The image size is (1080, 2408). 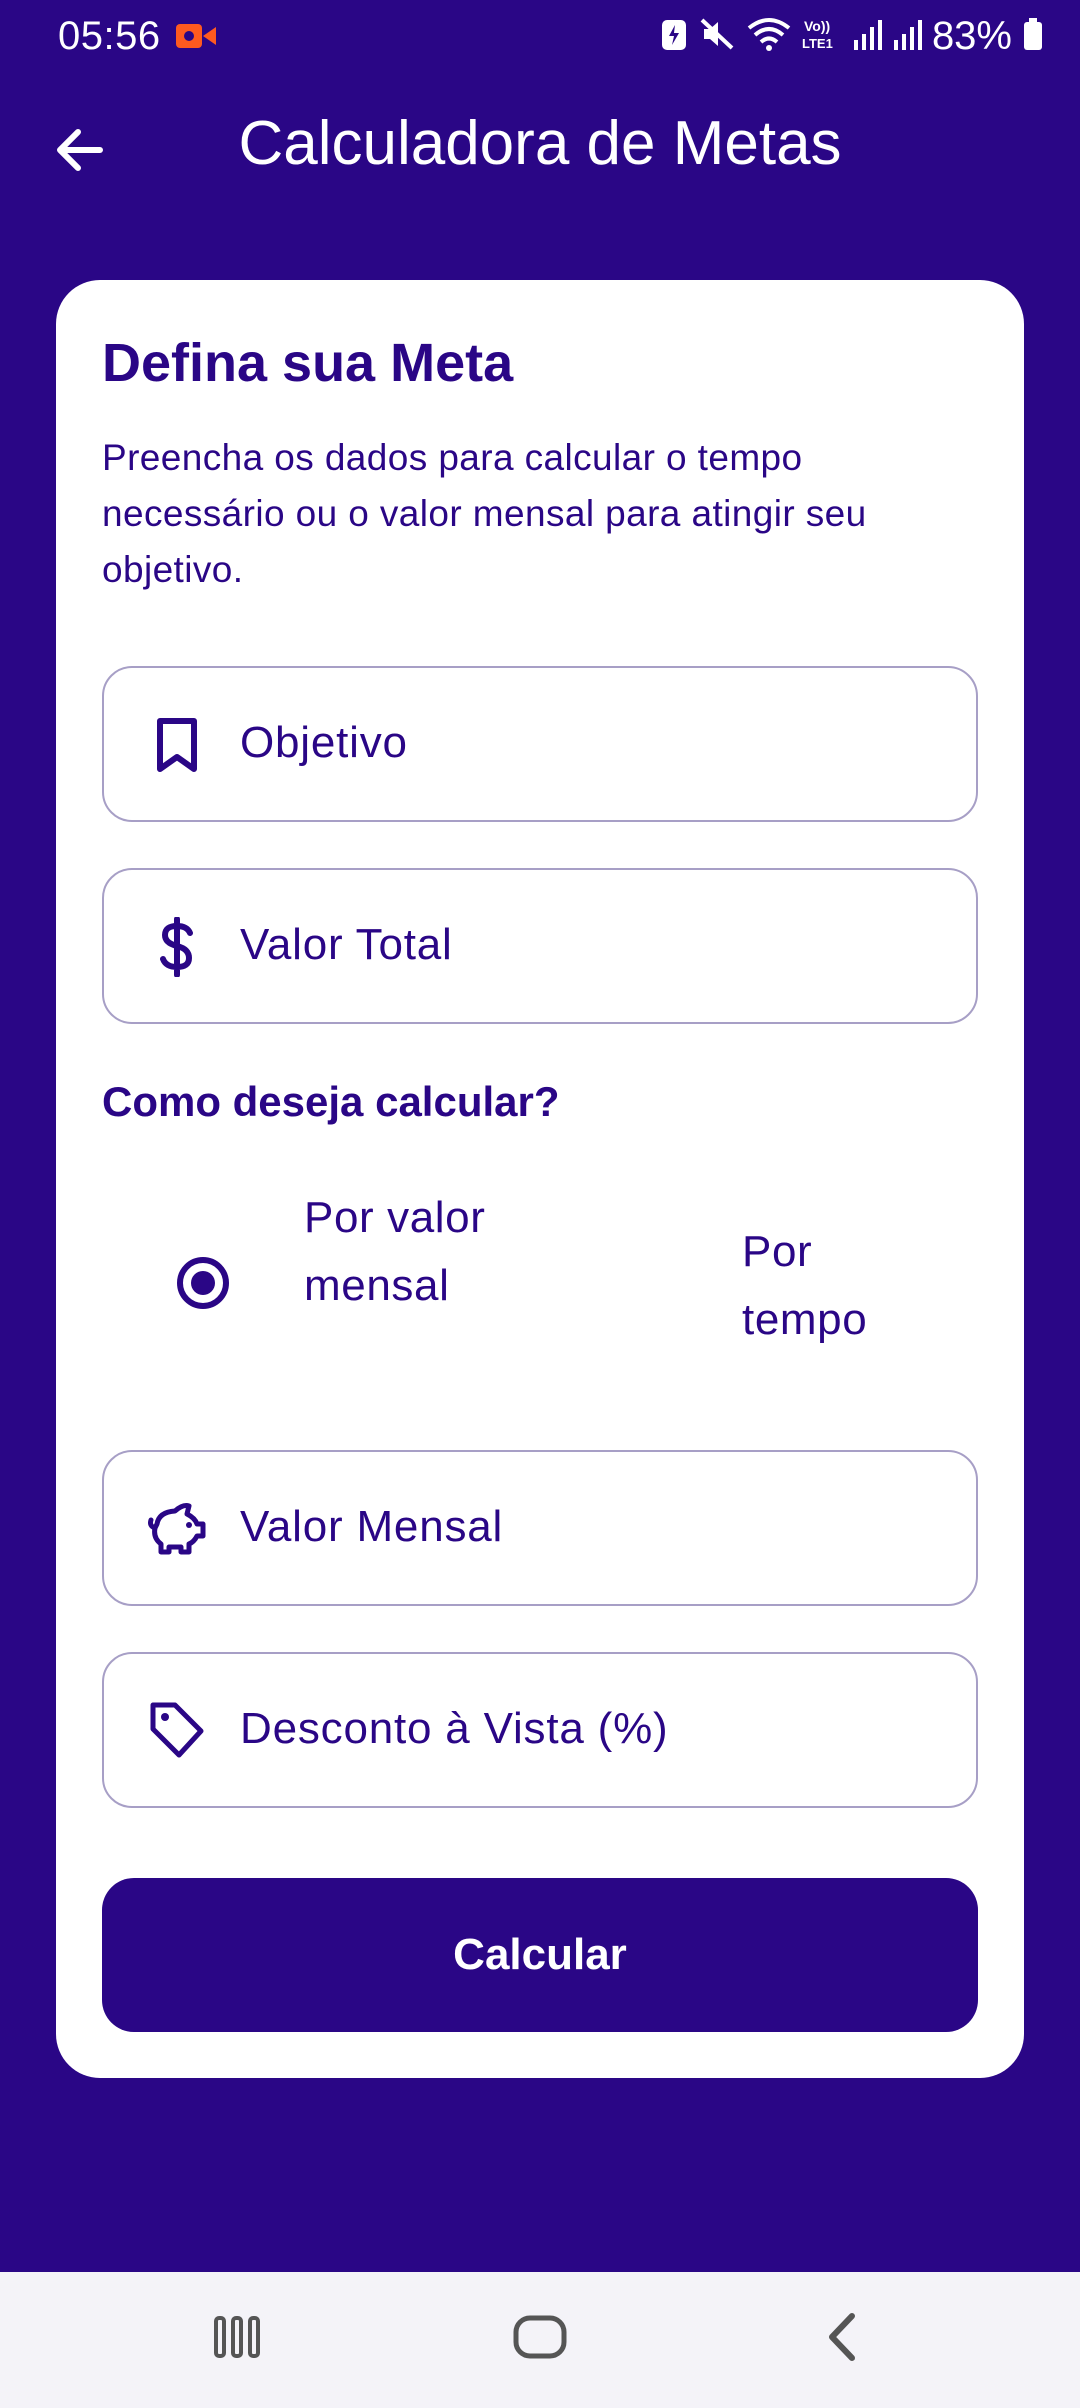 I want to click on total-value-label: Valor Total, so click(x=346, y=944).